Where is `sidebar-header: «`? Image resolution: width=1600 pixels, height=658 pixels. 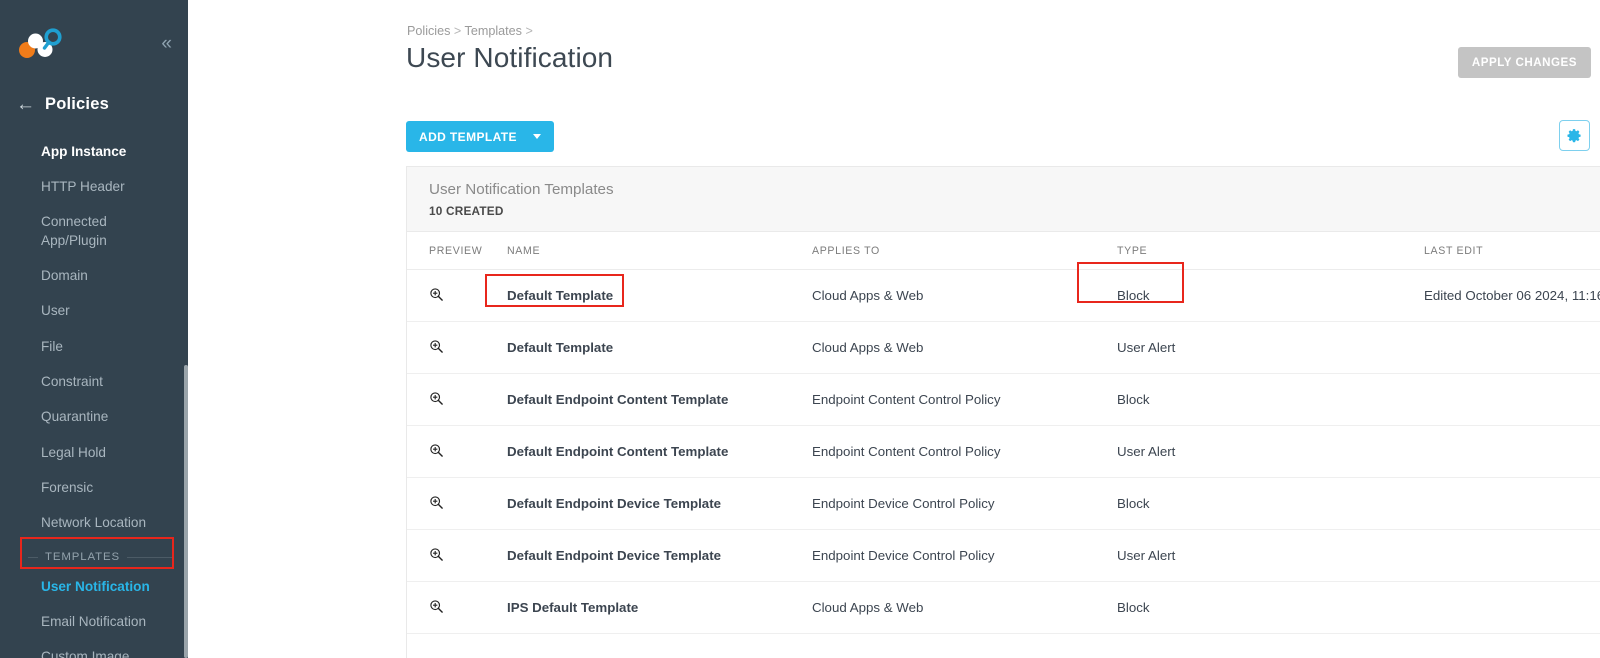 sidebar-header: « is located at coordinates (94, 43).